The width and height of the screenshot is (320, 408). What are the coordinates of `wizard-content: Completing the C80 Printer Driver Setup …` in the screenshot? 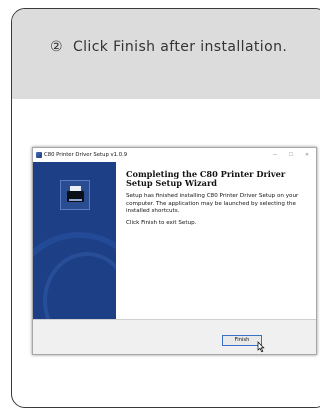 It's located at (218, 200).